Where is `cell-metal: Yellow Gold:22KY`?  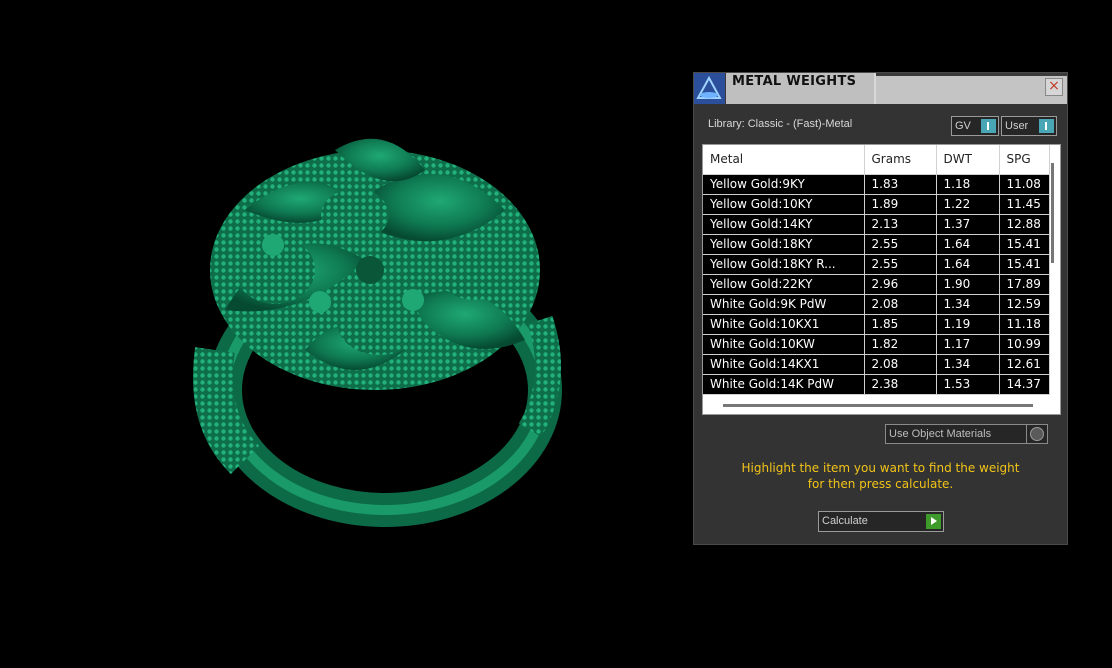
cell-metal: Yellow Gold:22KY is located at coordinates (784, 284).